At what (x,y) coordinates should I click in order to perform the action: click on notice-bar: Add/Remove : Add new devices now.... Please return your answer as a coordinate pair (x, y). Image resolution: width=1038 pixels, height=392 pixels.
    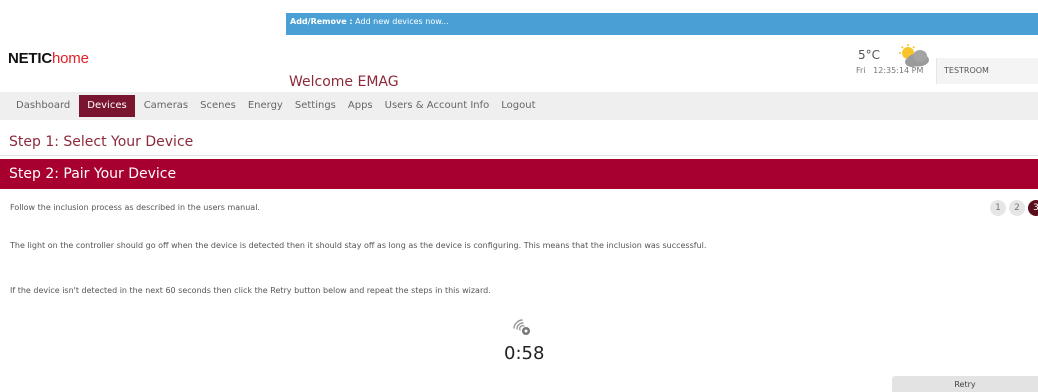
    Looking at the image, I should click on (662, 24).